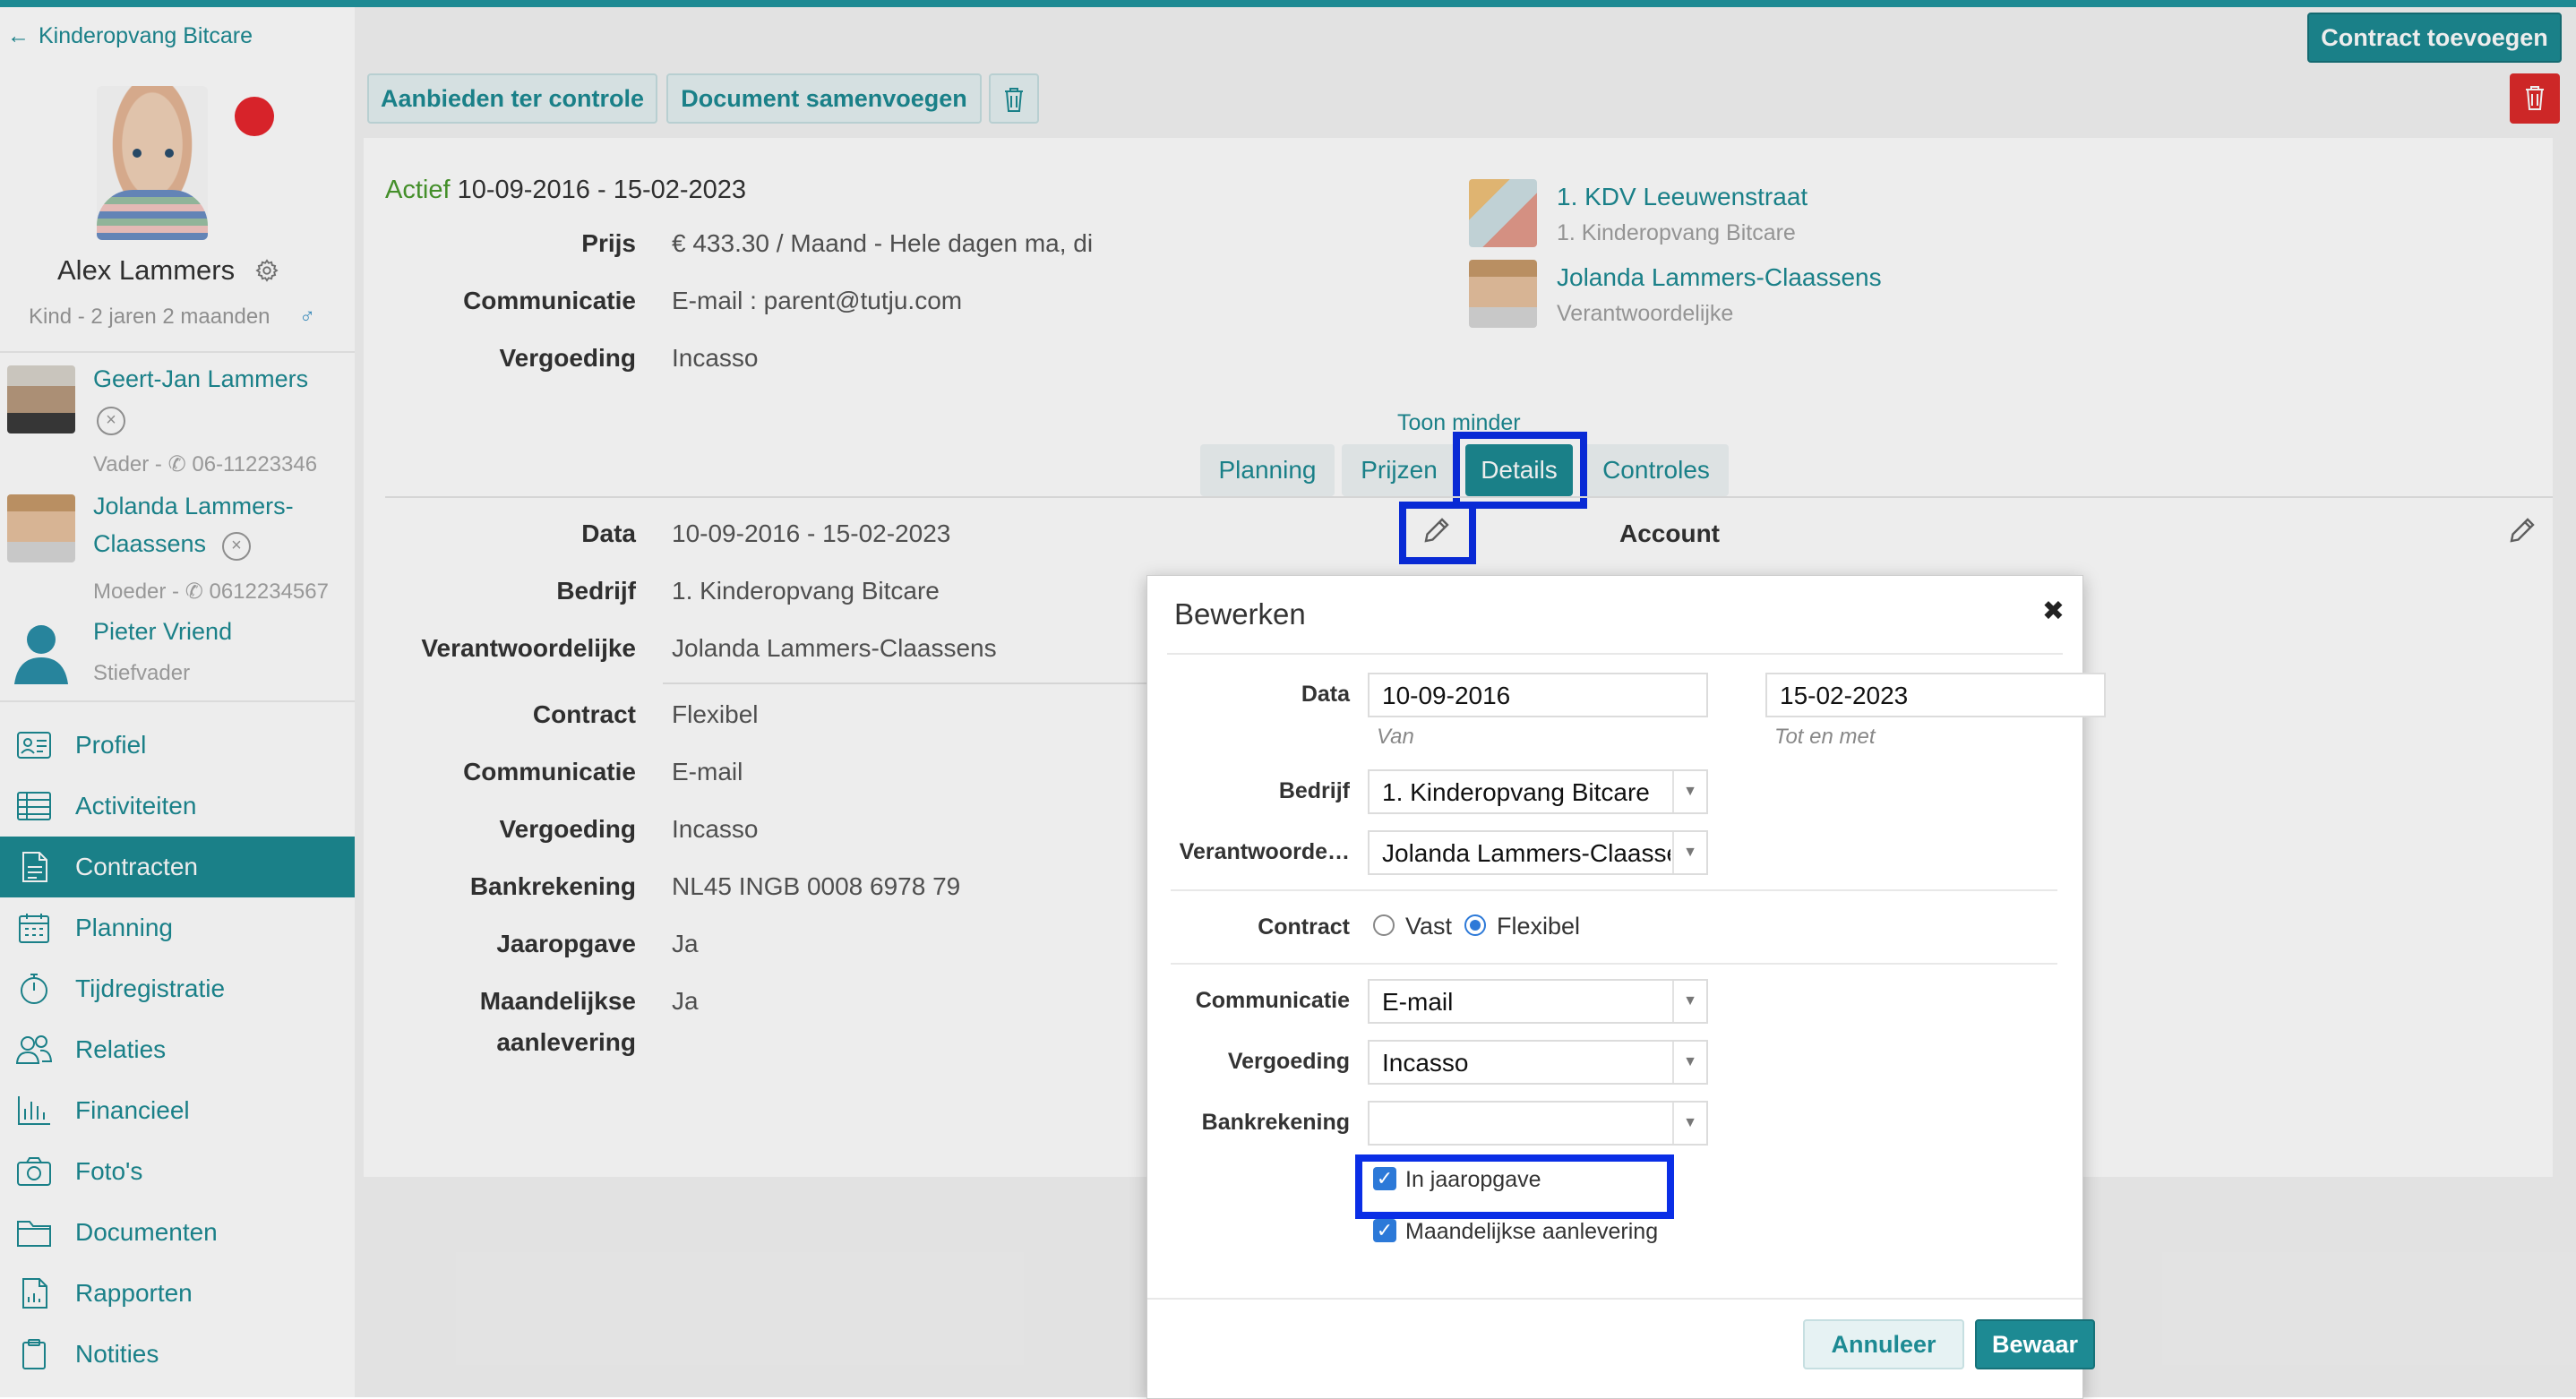 This screenshot has height=1399, width=2576. What do you see at coordinates (1272, 1000) in the screenshot?
I see `communication-label: Communicatie` at bounding box center [1272, 1000].